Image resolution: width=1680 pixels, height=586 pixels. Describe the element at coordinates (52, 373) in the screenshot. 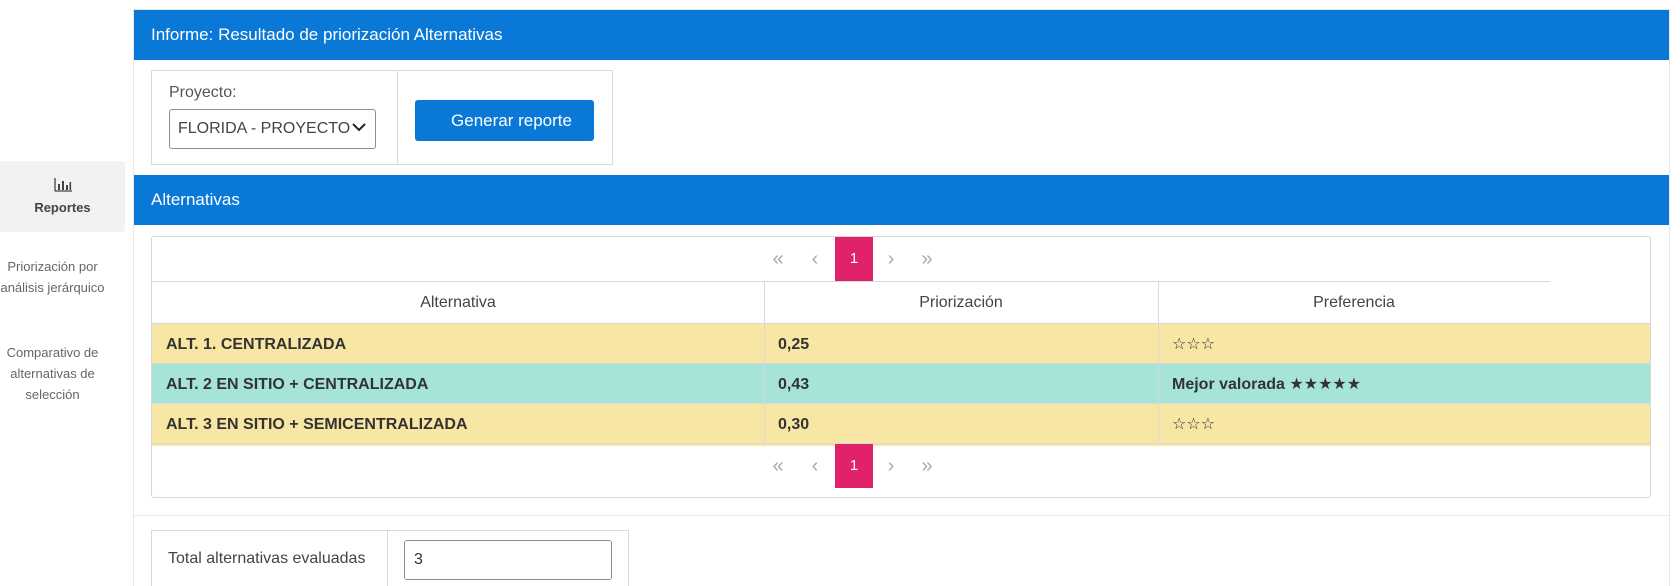

I see `sidebar-item-comparativo: Comparativo de alternativas de selección` at that location.